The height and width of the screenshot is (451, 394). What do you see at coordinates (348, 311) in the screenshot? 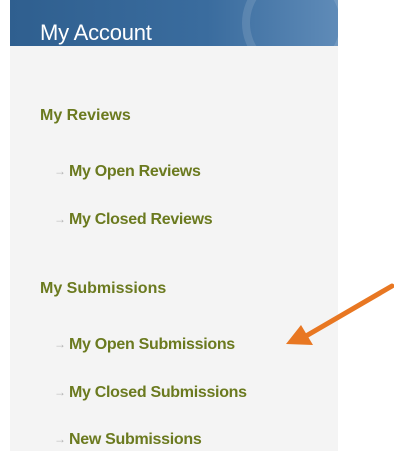
I see `callout-arrow-shaft` at bounding box center [348, 311].